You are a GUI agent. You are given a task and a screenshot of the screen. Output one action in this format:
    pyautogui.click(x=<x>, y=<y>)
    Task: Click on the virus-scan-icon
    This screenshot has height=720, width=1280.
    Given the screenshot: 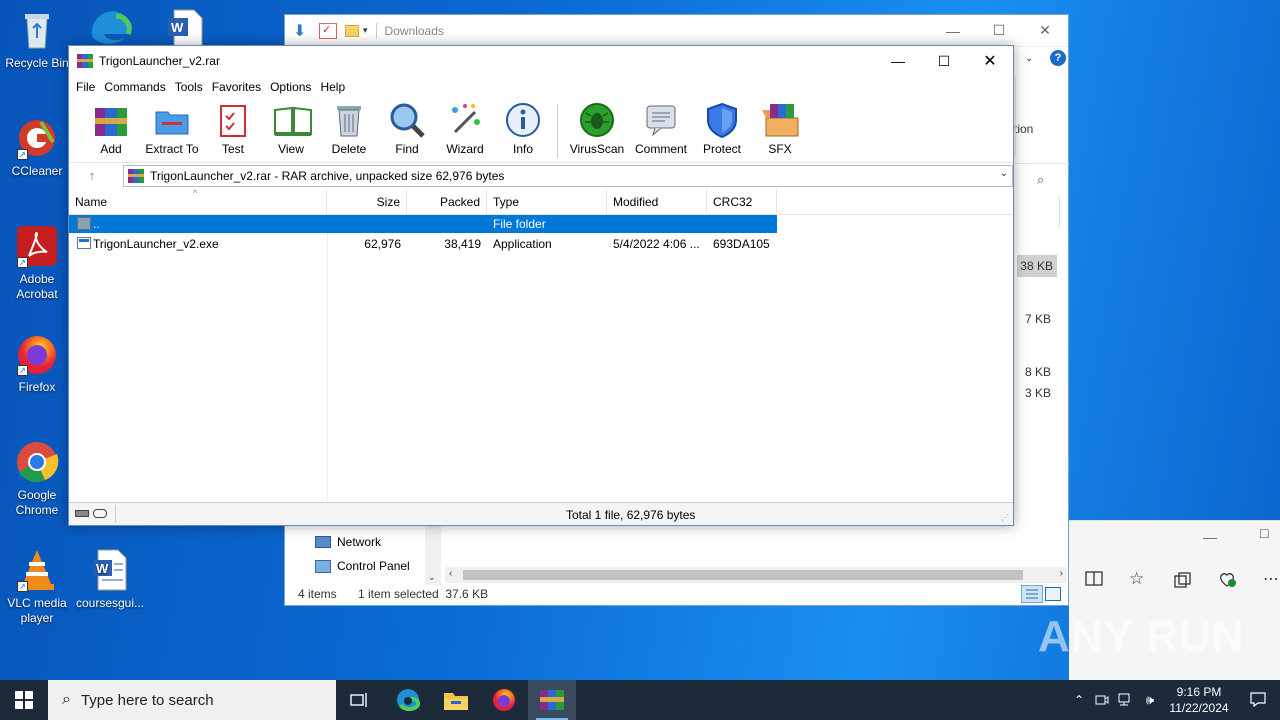 What is the action you would take?
    pyautogui.click(x=597, y=120)
    